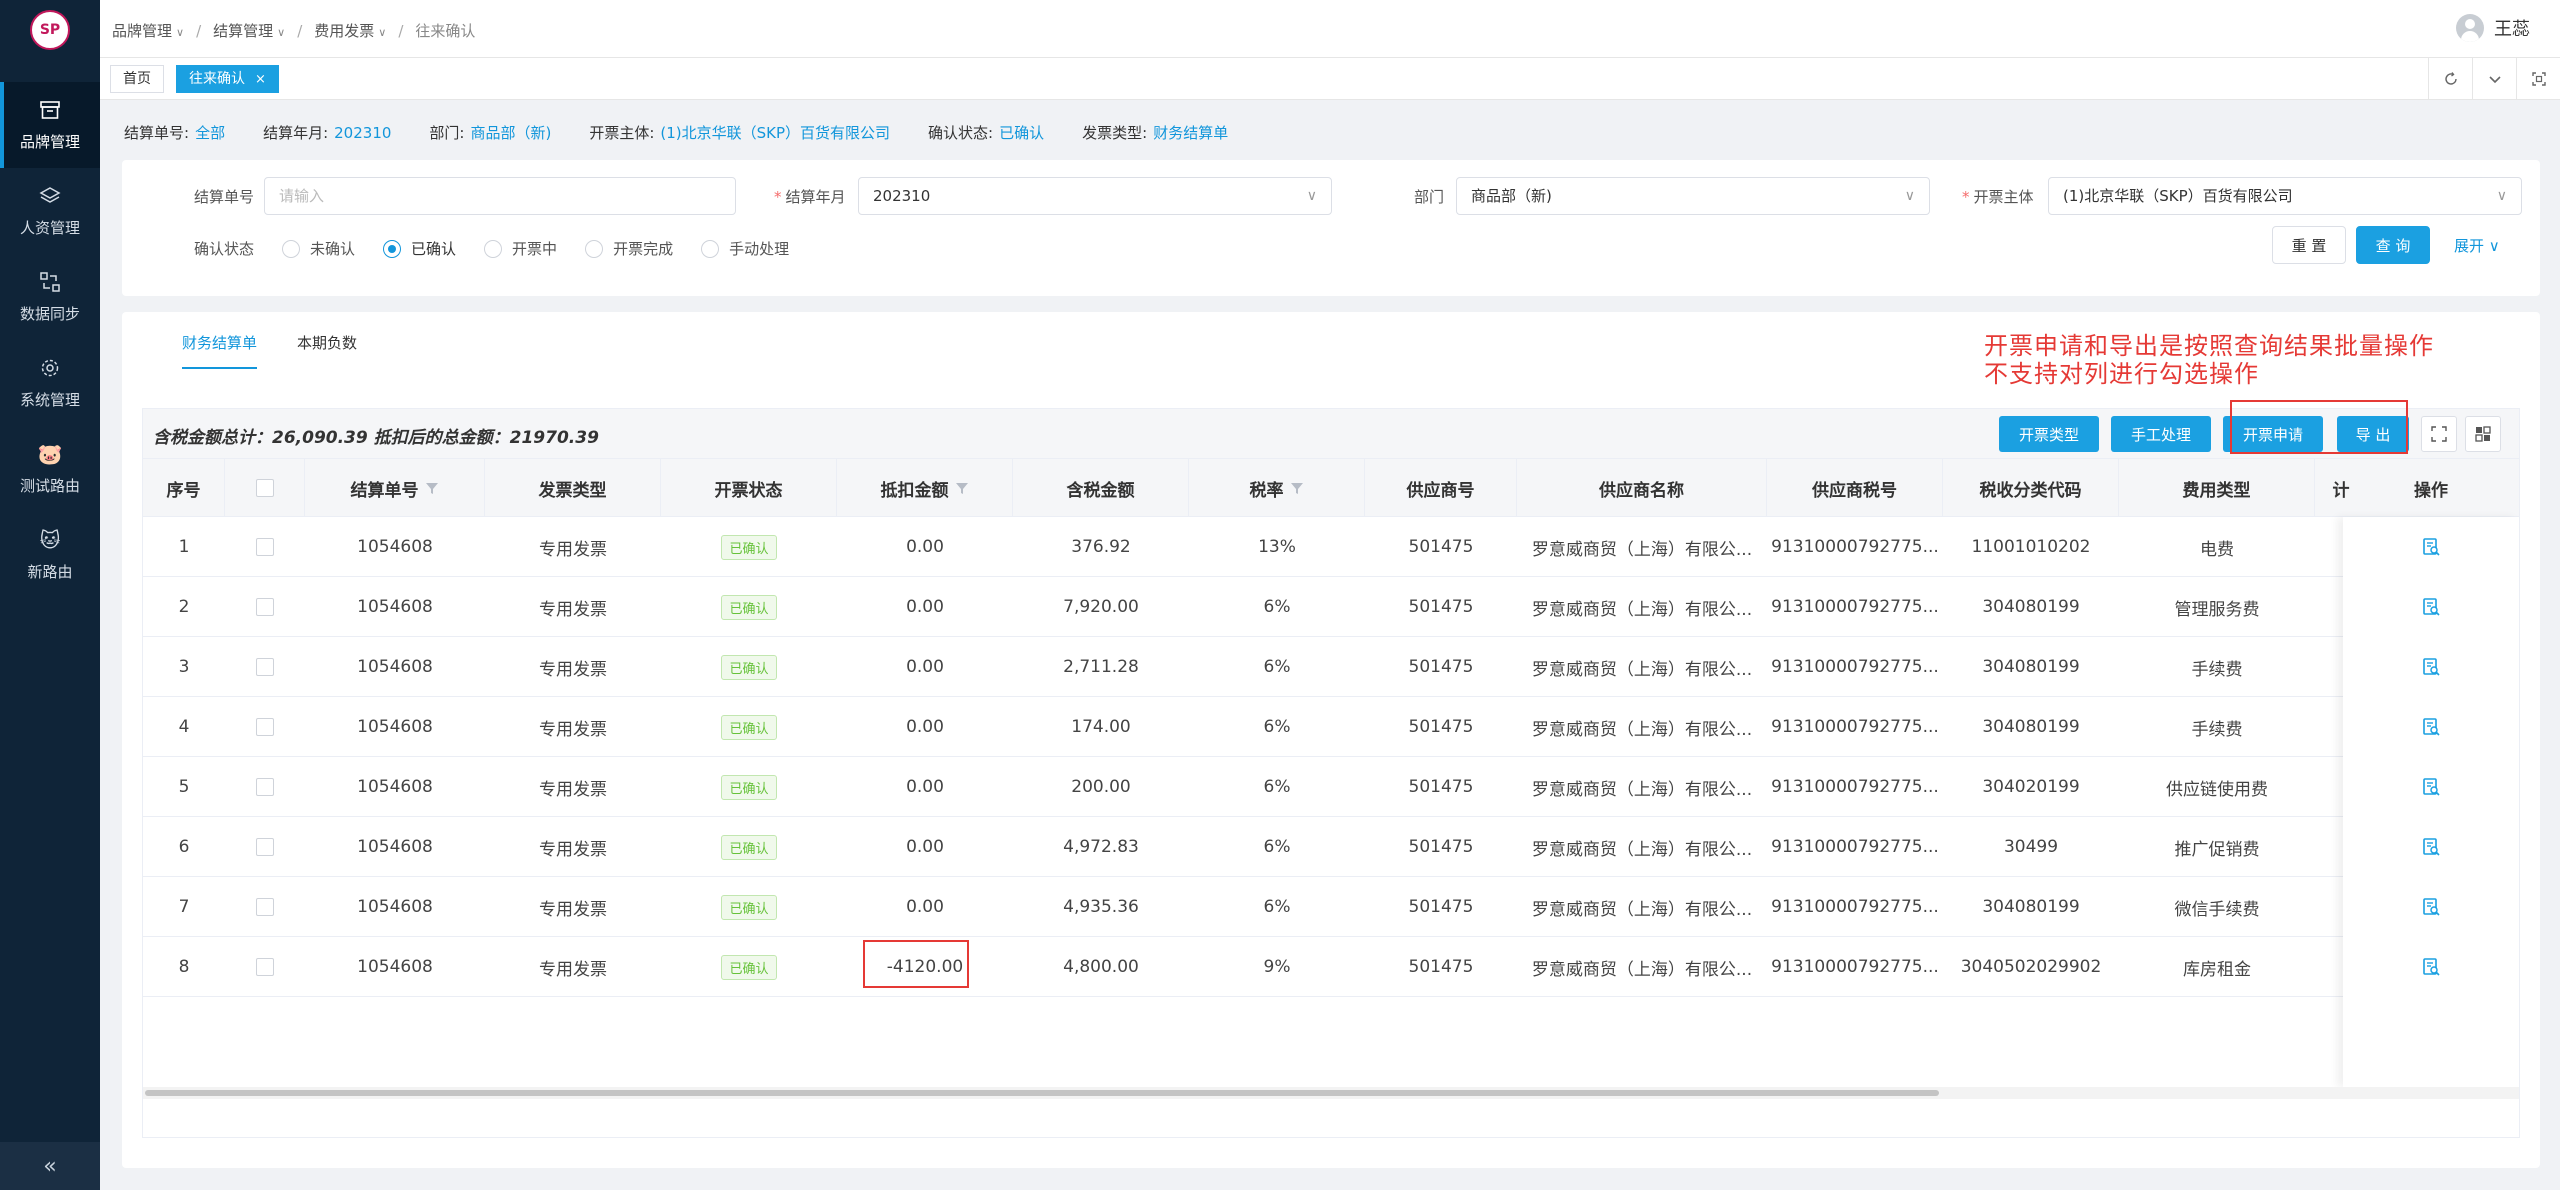 The width and height of the screenshot is (2560, 1190). What do you see at coordinates (227, 79) in the screenshot?
I see `tab-confirm: 往来确认 ×` at bounding box center [227, 79].